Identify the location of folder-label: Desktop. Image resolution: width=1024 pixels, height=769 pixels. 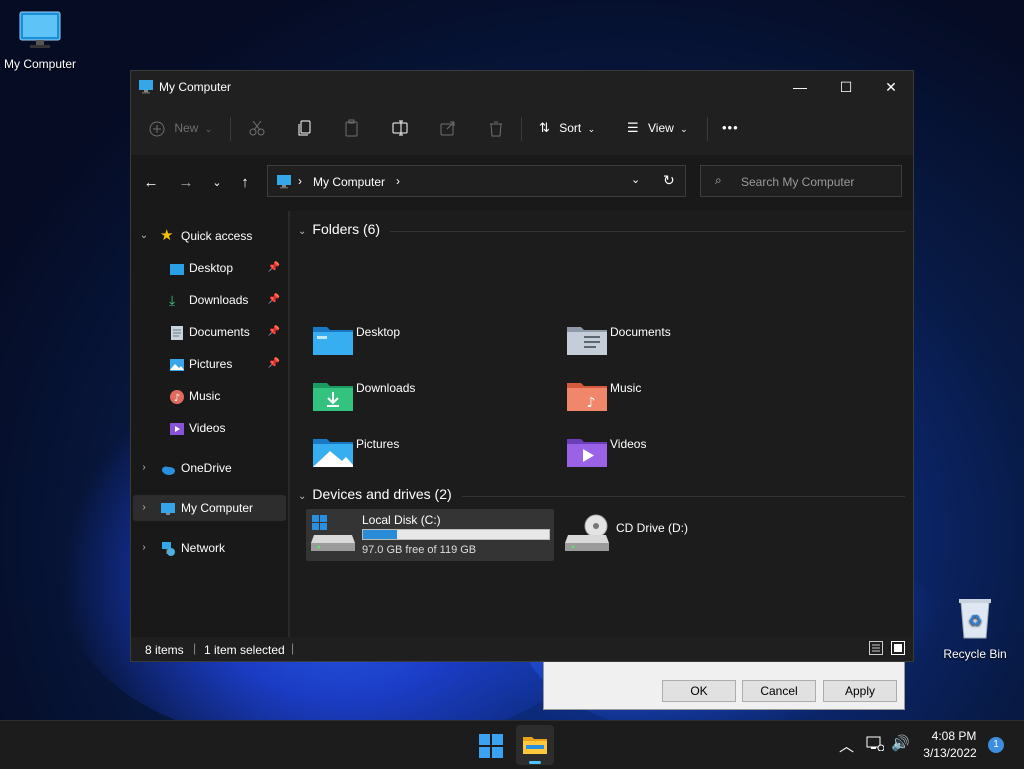
(378, 332).